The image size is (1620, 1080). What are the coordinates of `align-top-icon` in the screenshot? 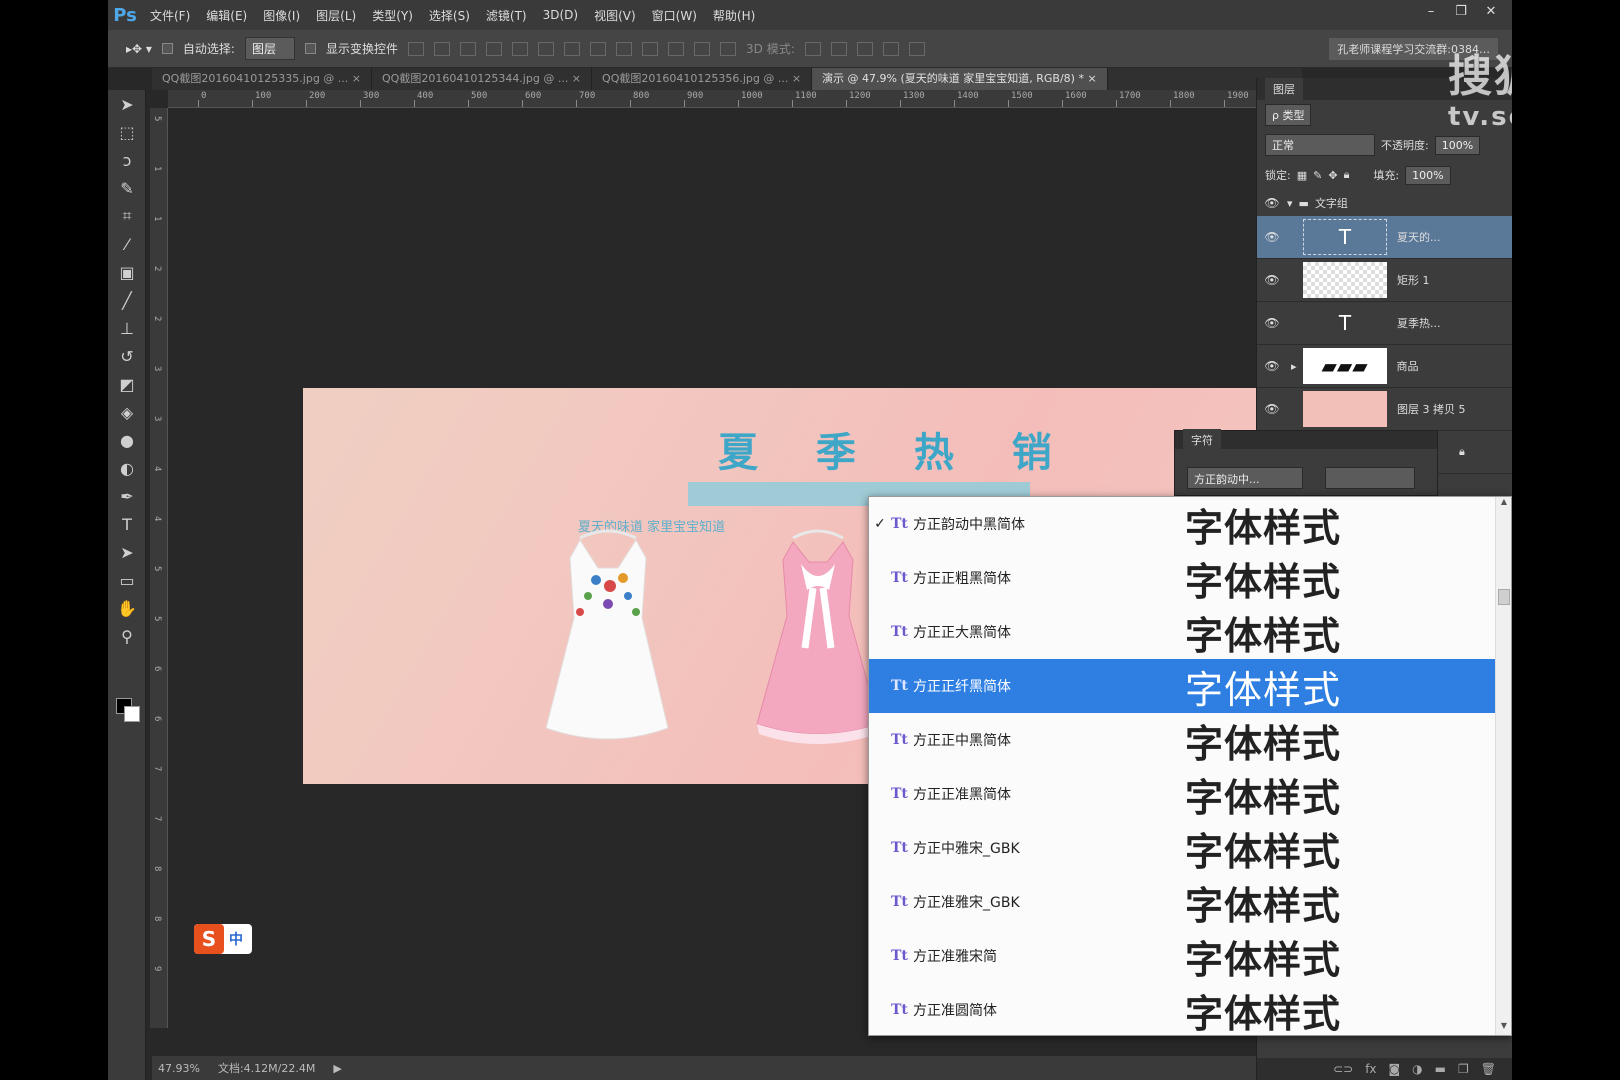 It's located at (416, 48).